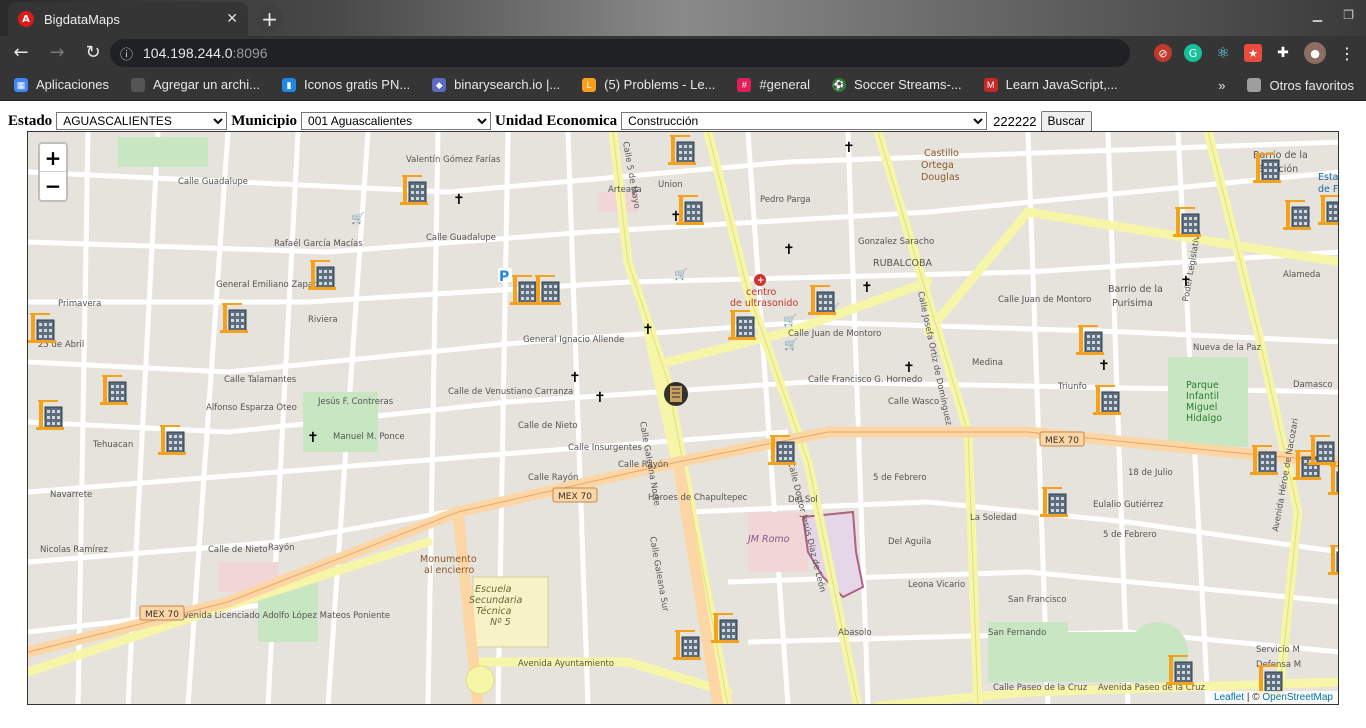 Image resolution: width=1366 pixels, height=728 pixels. I want to click on openstreetmap-link: OpenStreetMap, so click(1297, 697).